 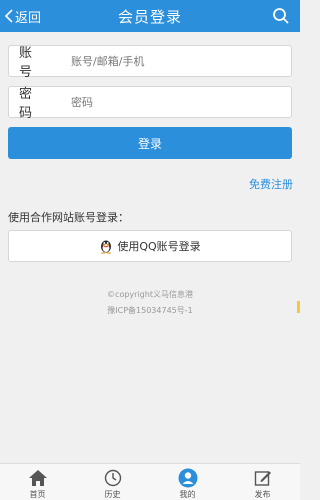 I want to click on home-icon, so click(x=38, y=478).